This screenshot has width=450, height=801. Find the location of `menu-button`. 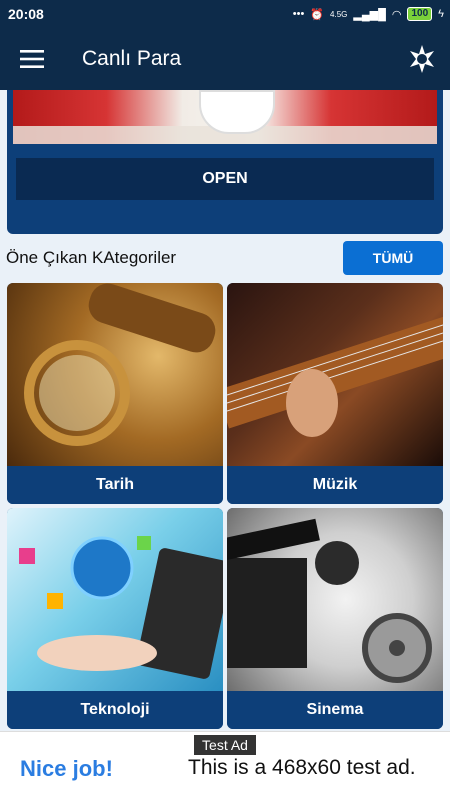

menu-button is located at coordinates (32, 59).